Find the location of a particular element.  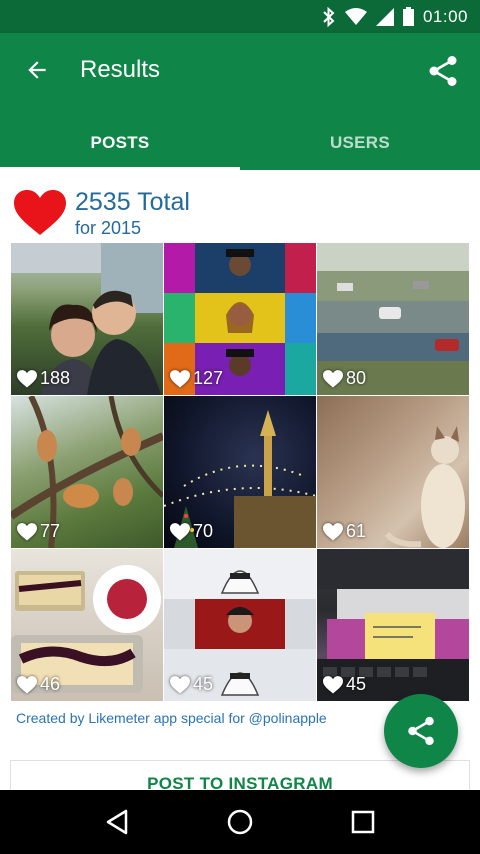

like-count-value: 127 is located at coordinates (208, 378).